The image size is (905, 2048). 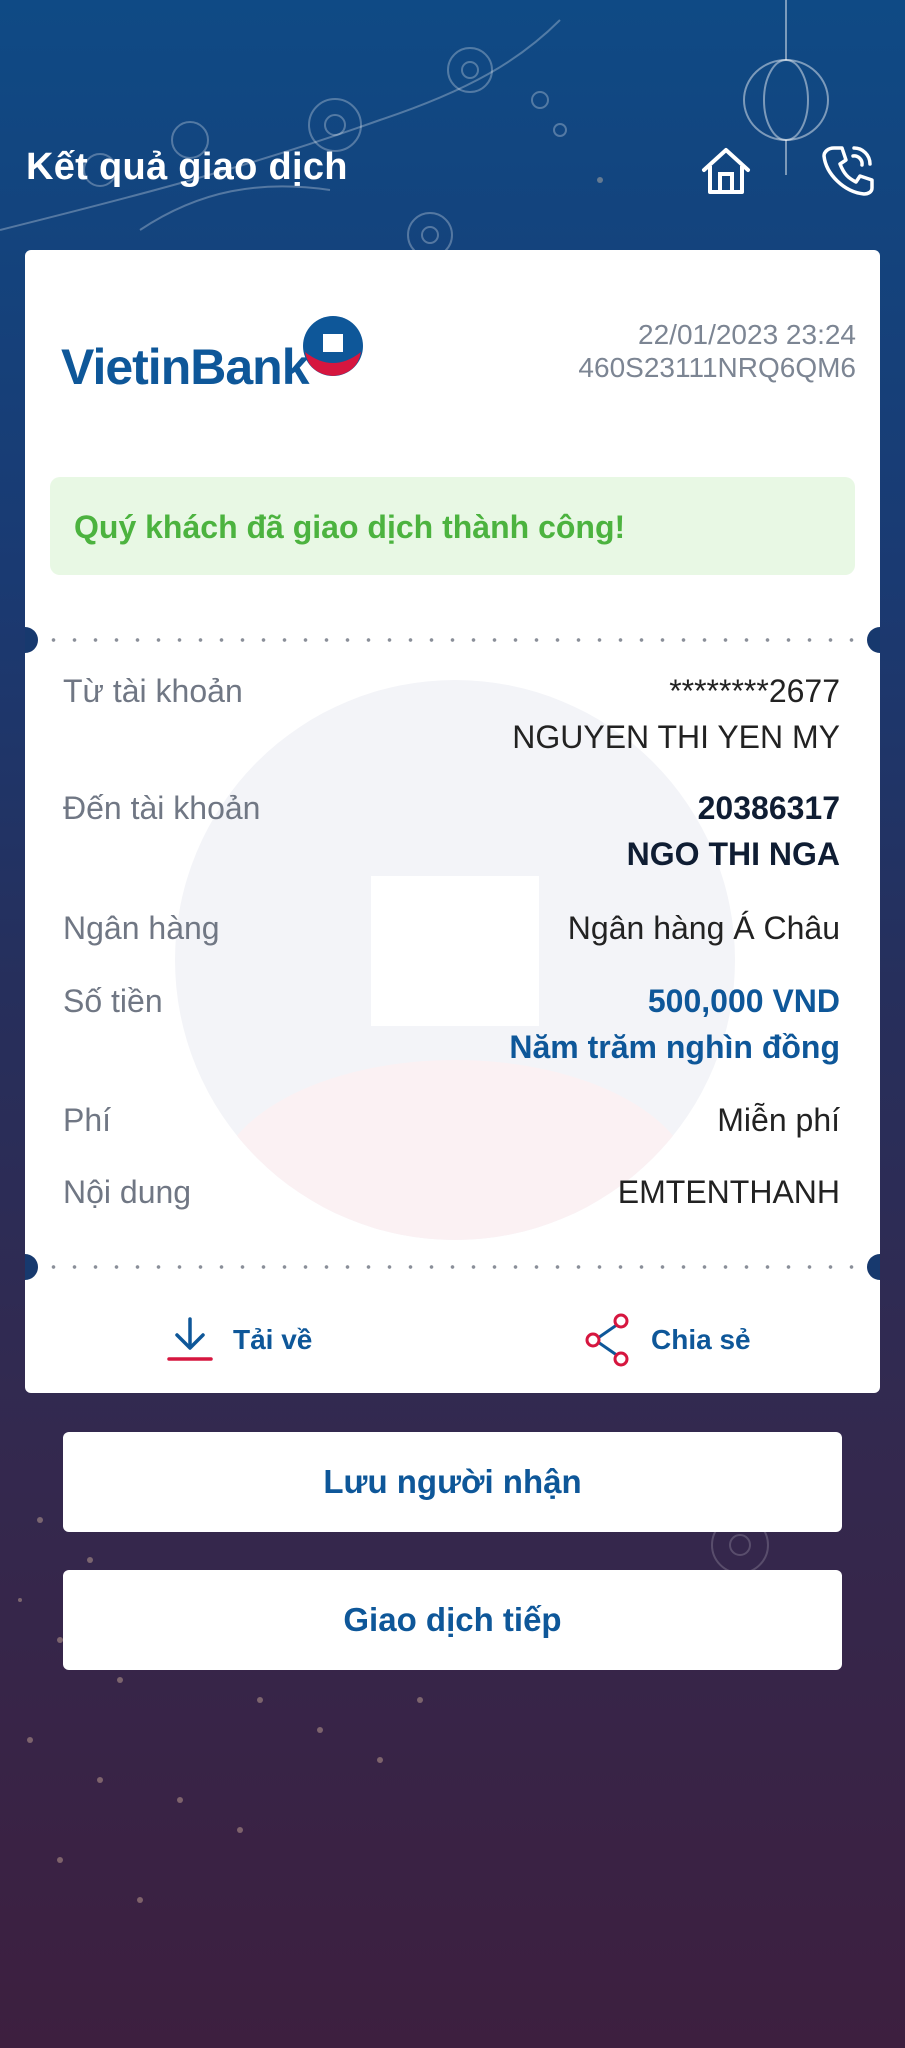 I want to click on to-account-label: Đến tài khoản, so click(x=162, y=808).